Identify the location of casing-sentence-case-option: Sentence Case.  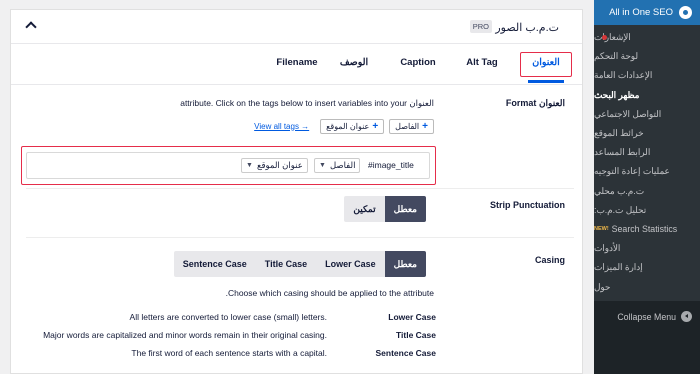
(215, 264).